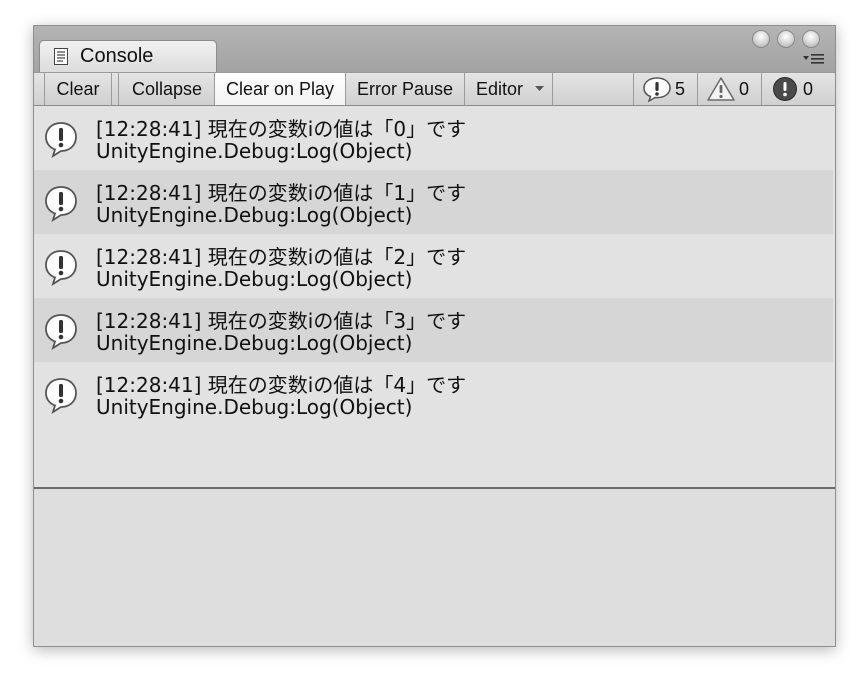 The height and width of the screenshot is (688, 868). Describe the element at coordinates (808, 88) in the screenshot. I see `error-count: 0` at that location.